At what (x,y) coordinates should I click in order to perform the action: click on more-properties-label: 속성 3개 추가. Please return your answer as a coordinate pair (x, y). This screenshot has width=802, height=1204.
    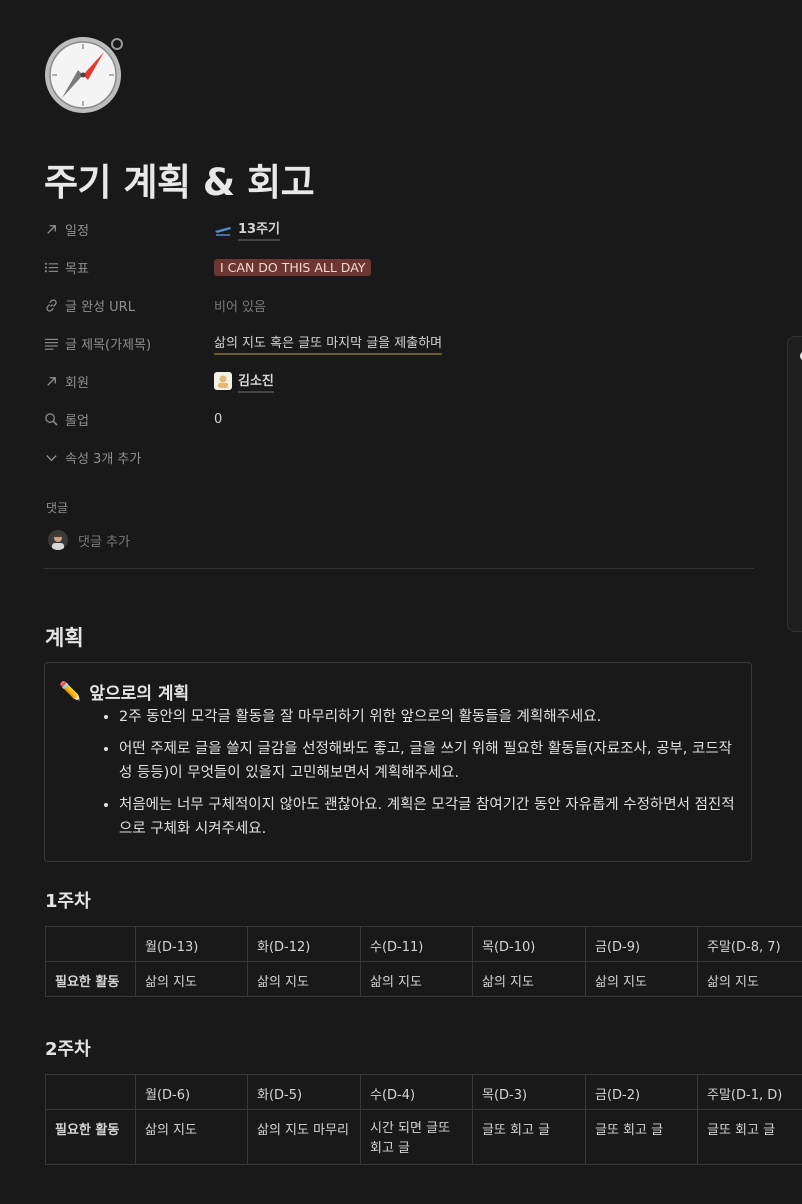
    Looking at the image, I should click on (103, 459).